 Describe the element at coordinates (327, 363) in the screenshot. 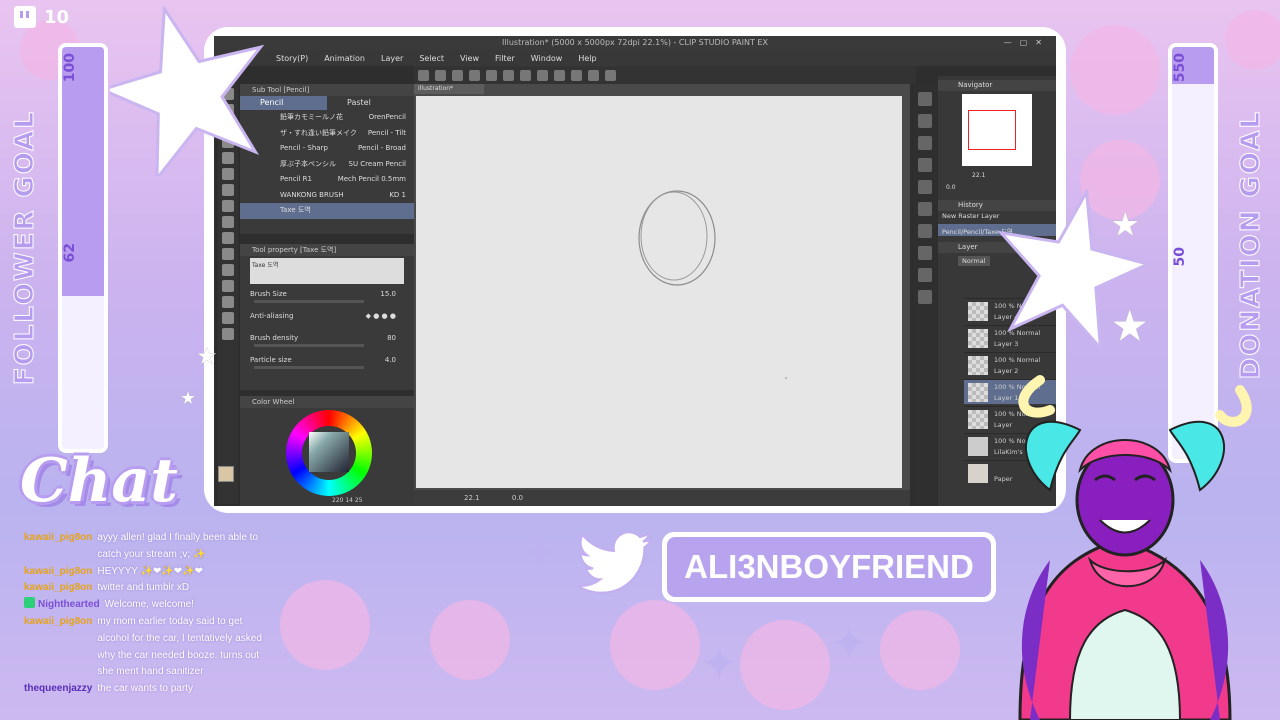

I see `particle-size-control: Particle size 4.0` at that location.